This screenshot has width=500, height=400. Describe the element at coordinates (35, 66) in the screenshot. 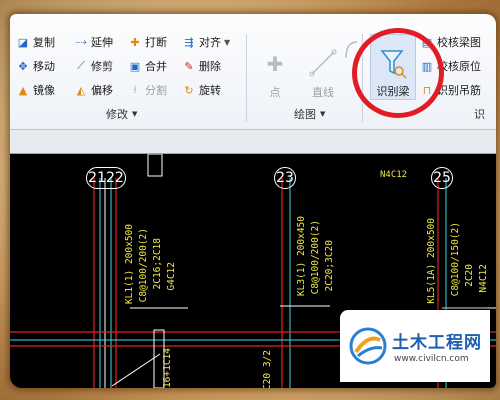

I see `move-button: ✥ 移动` at that location.